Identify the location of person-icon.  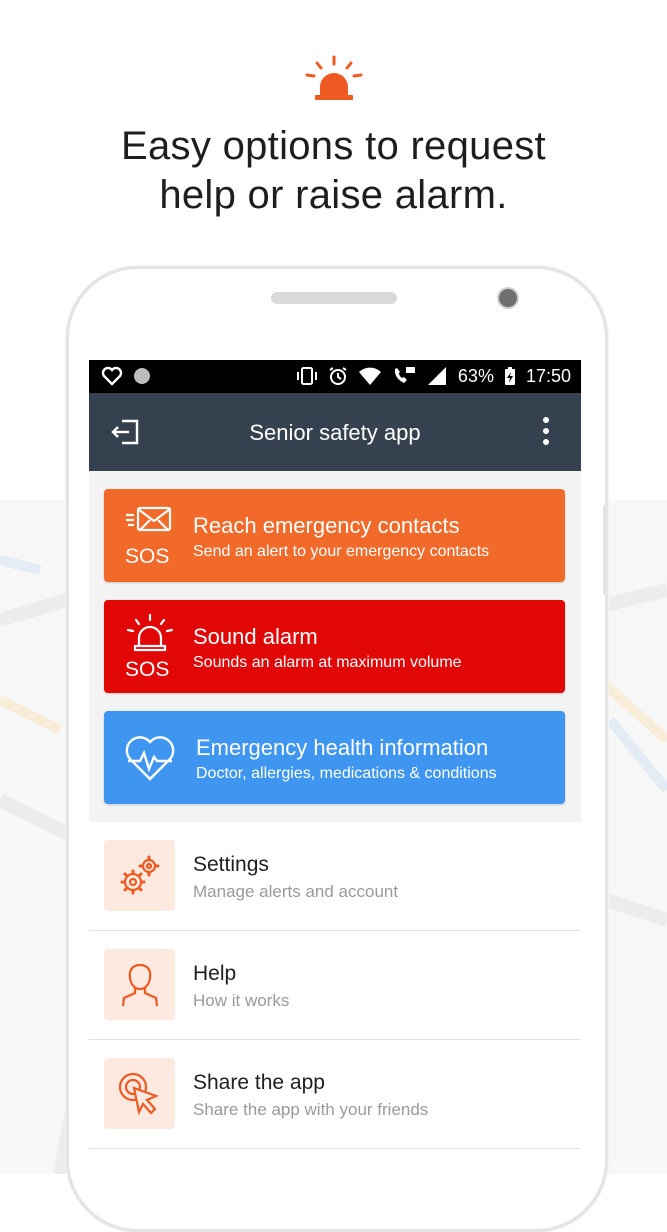
(140, 985).